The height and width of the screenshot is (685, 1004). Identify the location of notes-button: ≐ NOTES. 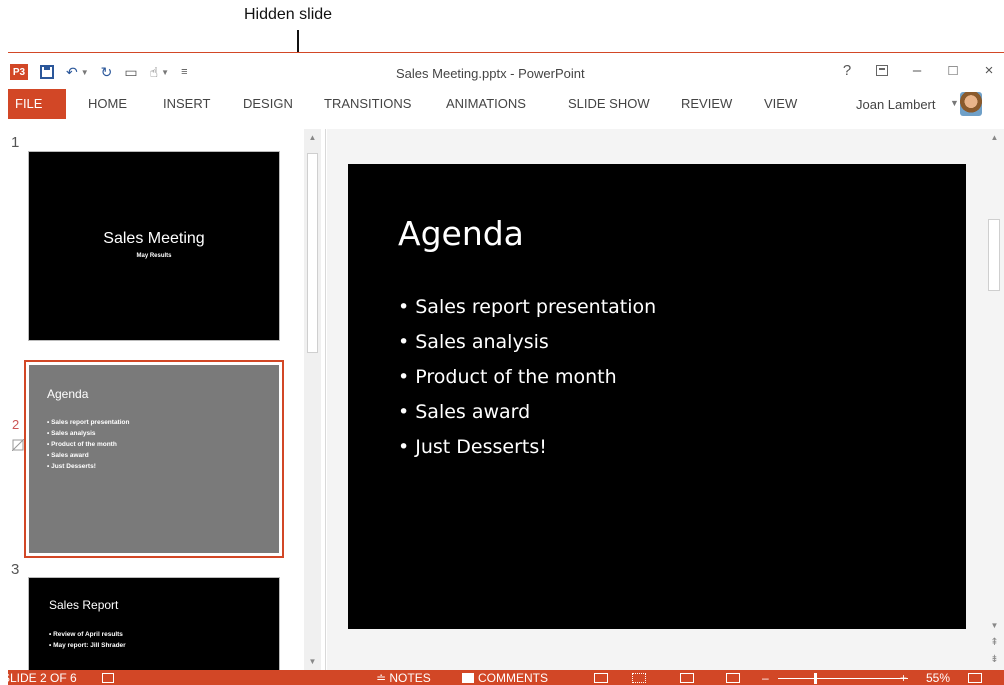
(403, 678).